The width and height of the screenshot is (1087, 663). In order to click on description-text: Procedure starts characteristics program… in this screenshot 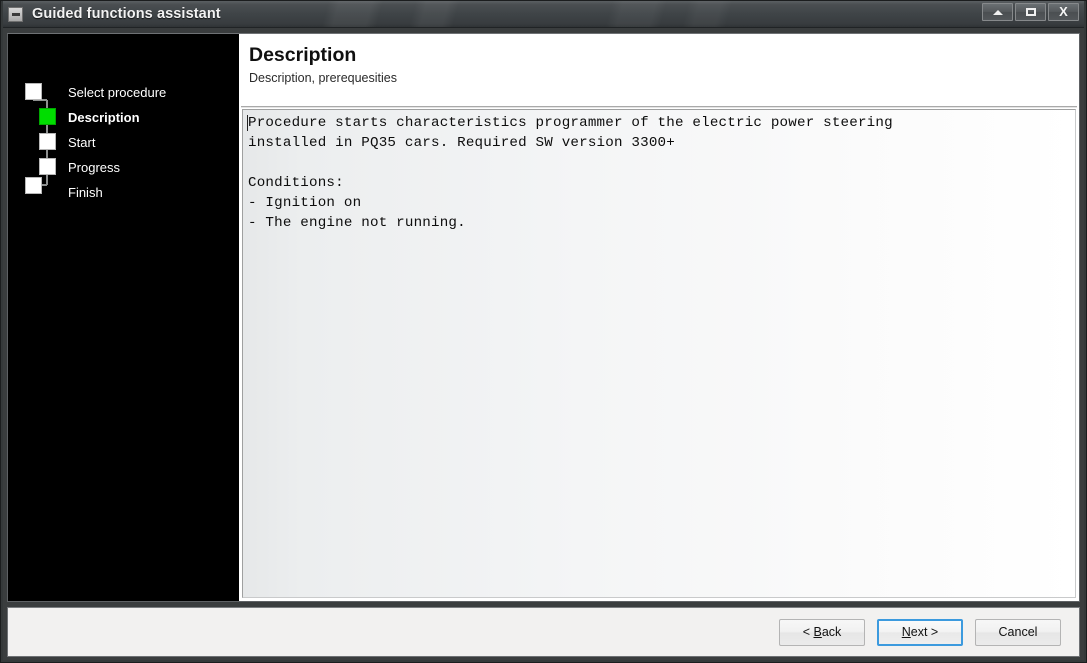, I will do `click(570, 173)`.